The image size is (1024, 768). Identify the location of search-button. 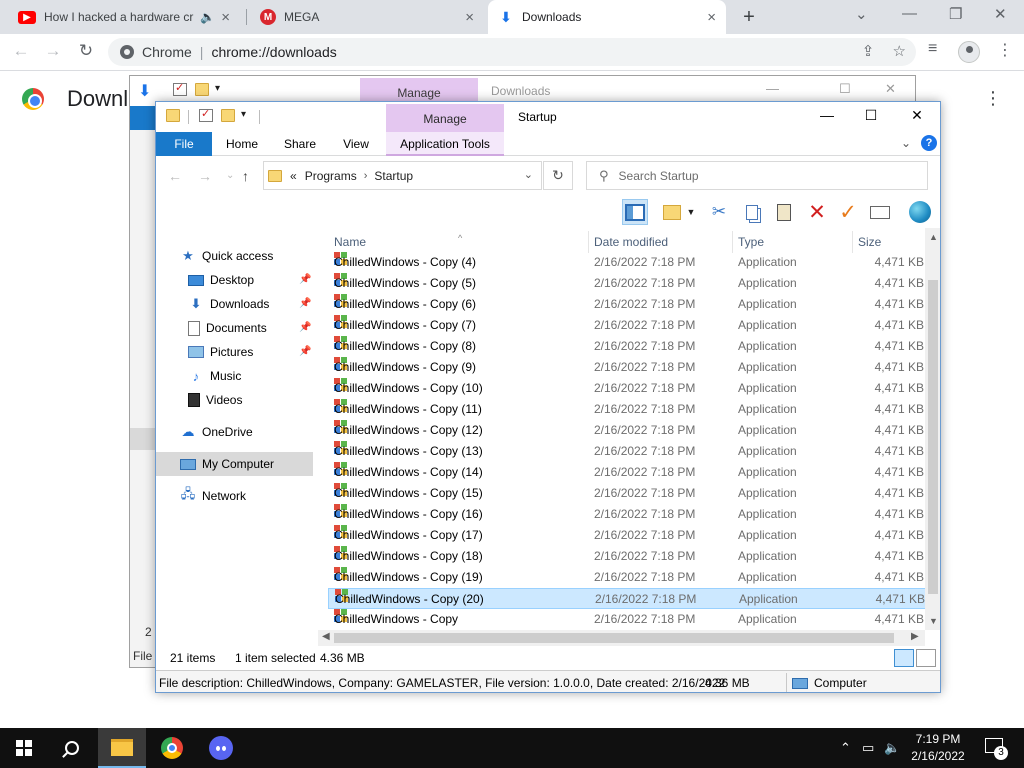
(72, 748).